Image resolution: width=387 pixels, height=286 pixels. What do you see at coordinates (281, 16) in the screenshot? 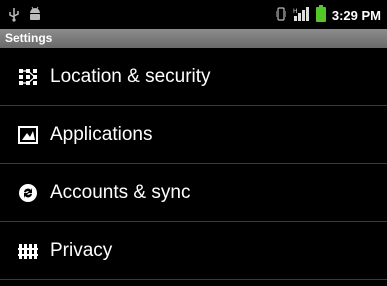
I see `vibrate-icon` at bounding box center [281, 16].